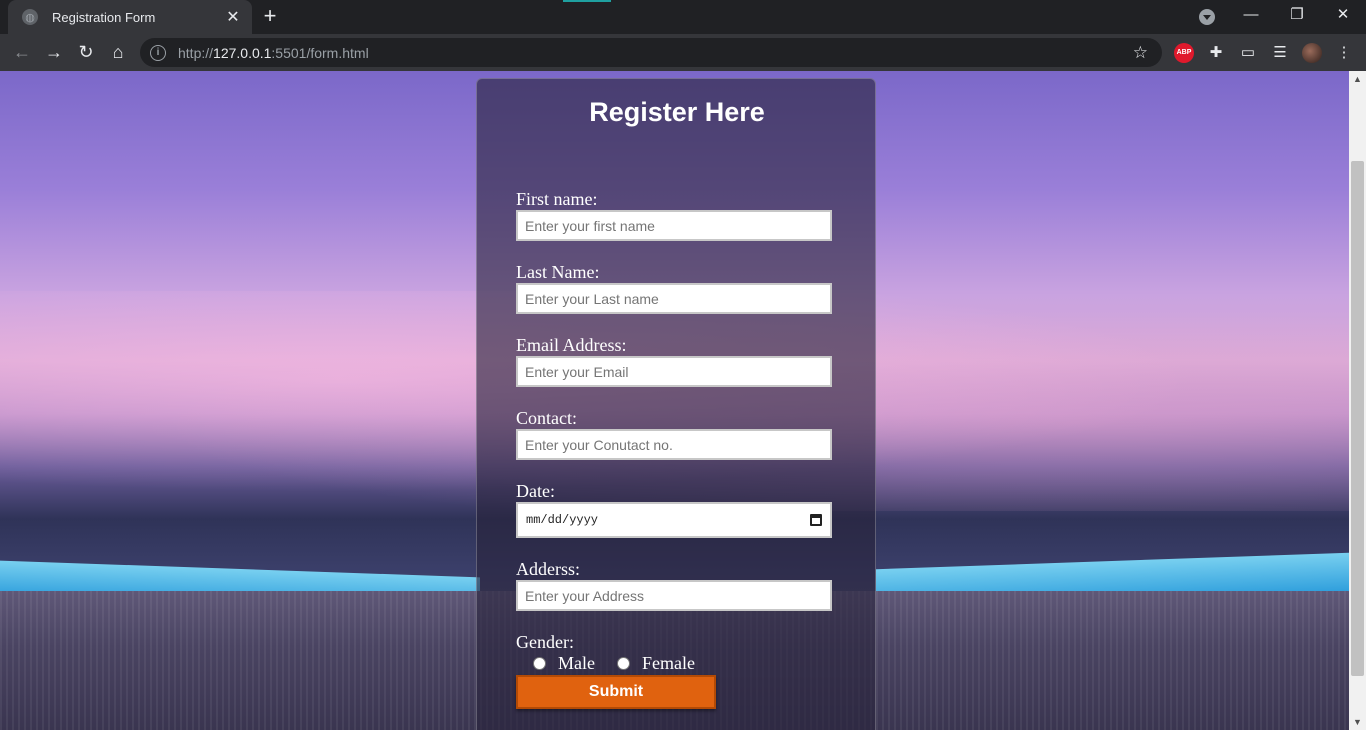 This screenshot has width=1366, height=730. I want to click on tab-close-icon: ✕, so click(233, 17).